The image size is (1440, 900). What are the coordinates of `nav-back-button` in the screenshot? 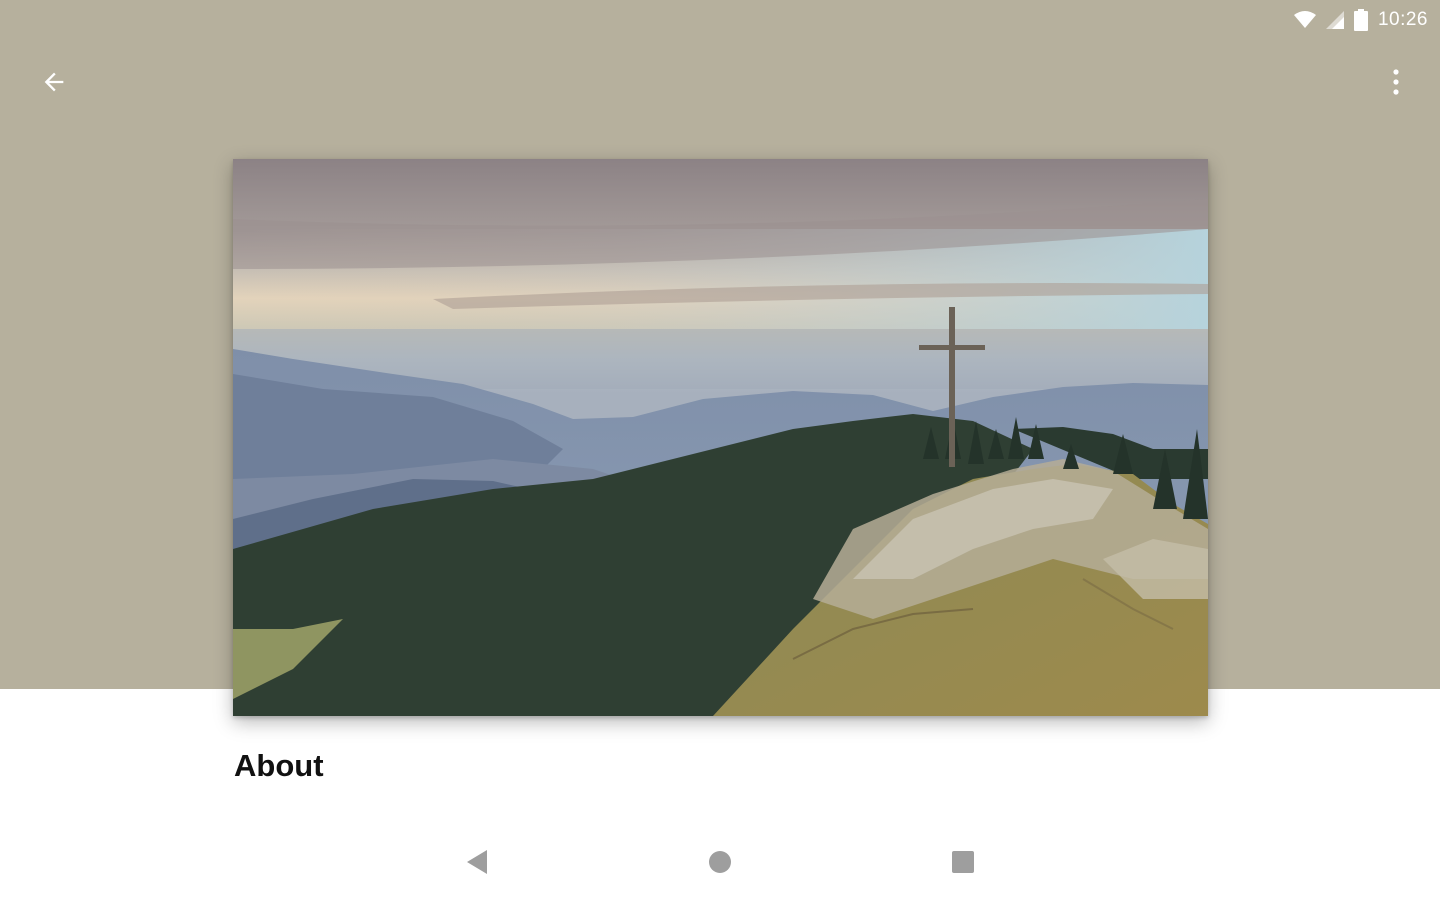 It's located at (477, 864).